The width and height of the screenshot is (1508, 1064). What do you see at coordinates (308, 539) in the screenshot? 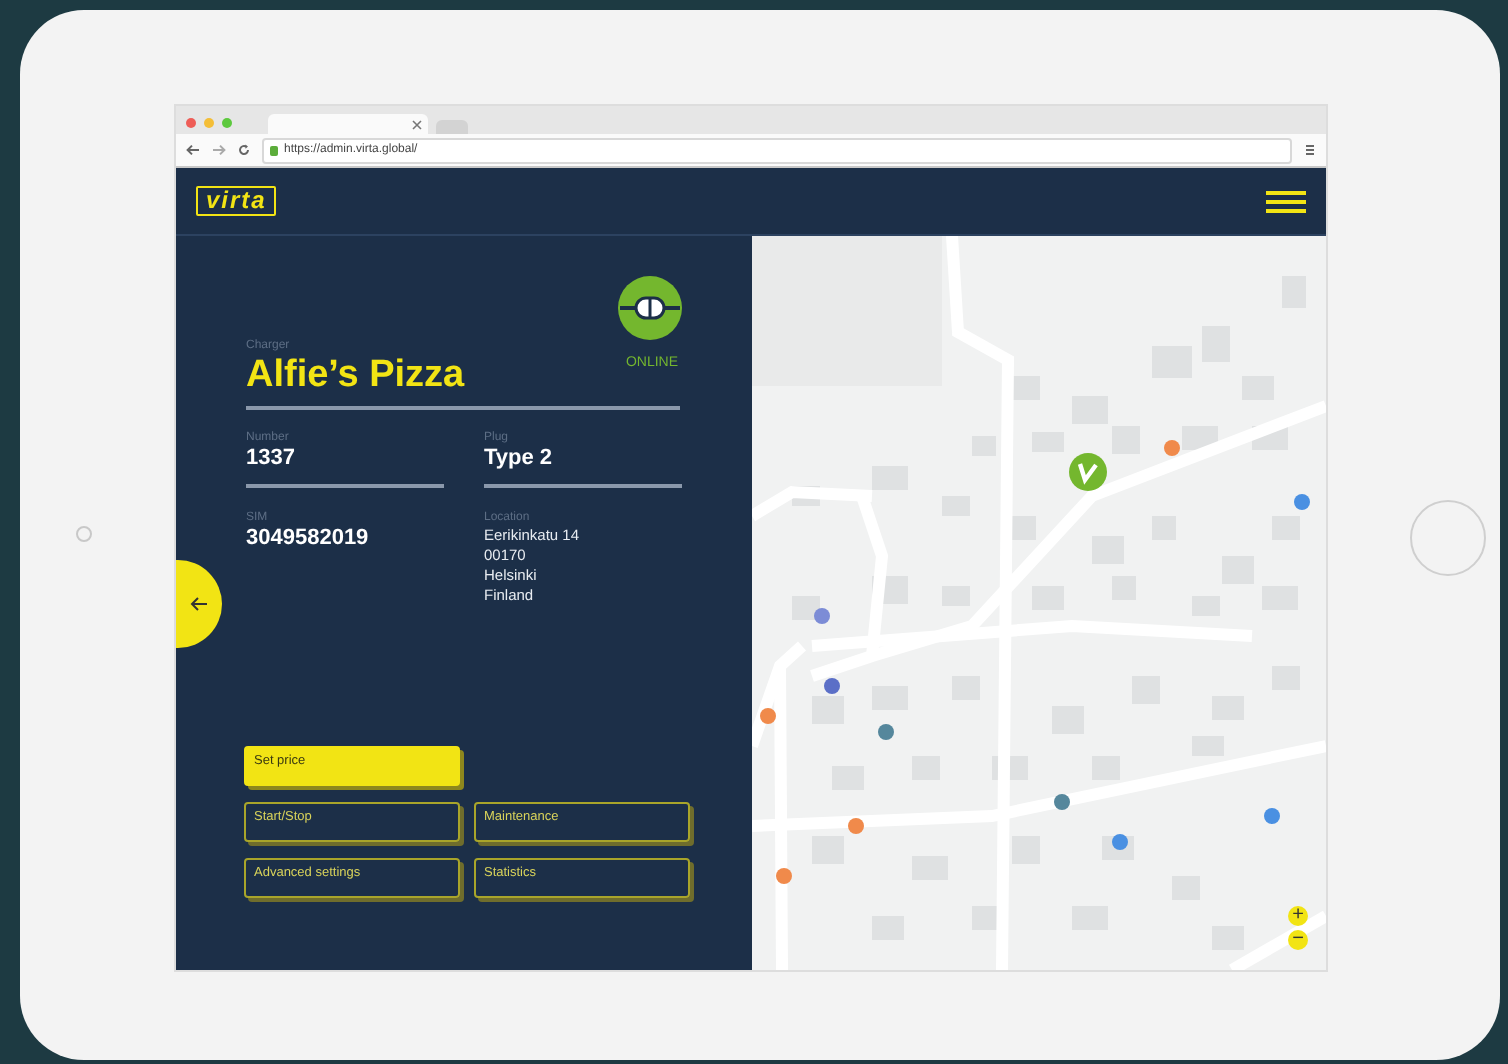
I see `field-value: 3049582019` at bounding box center [308, 539].